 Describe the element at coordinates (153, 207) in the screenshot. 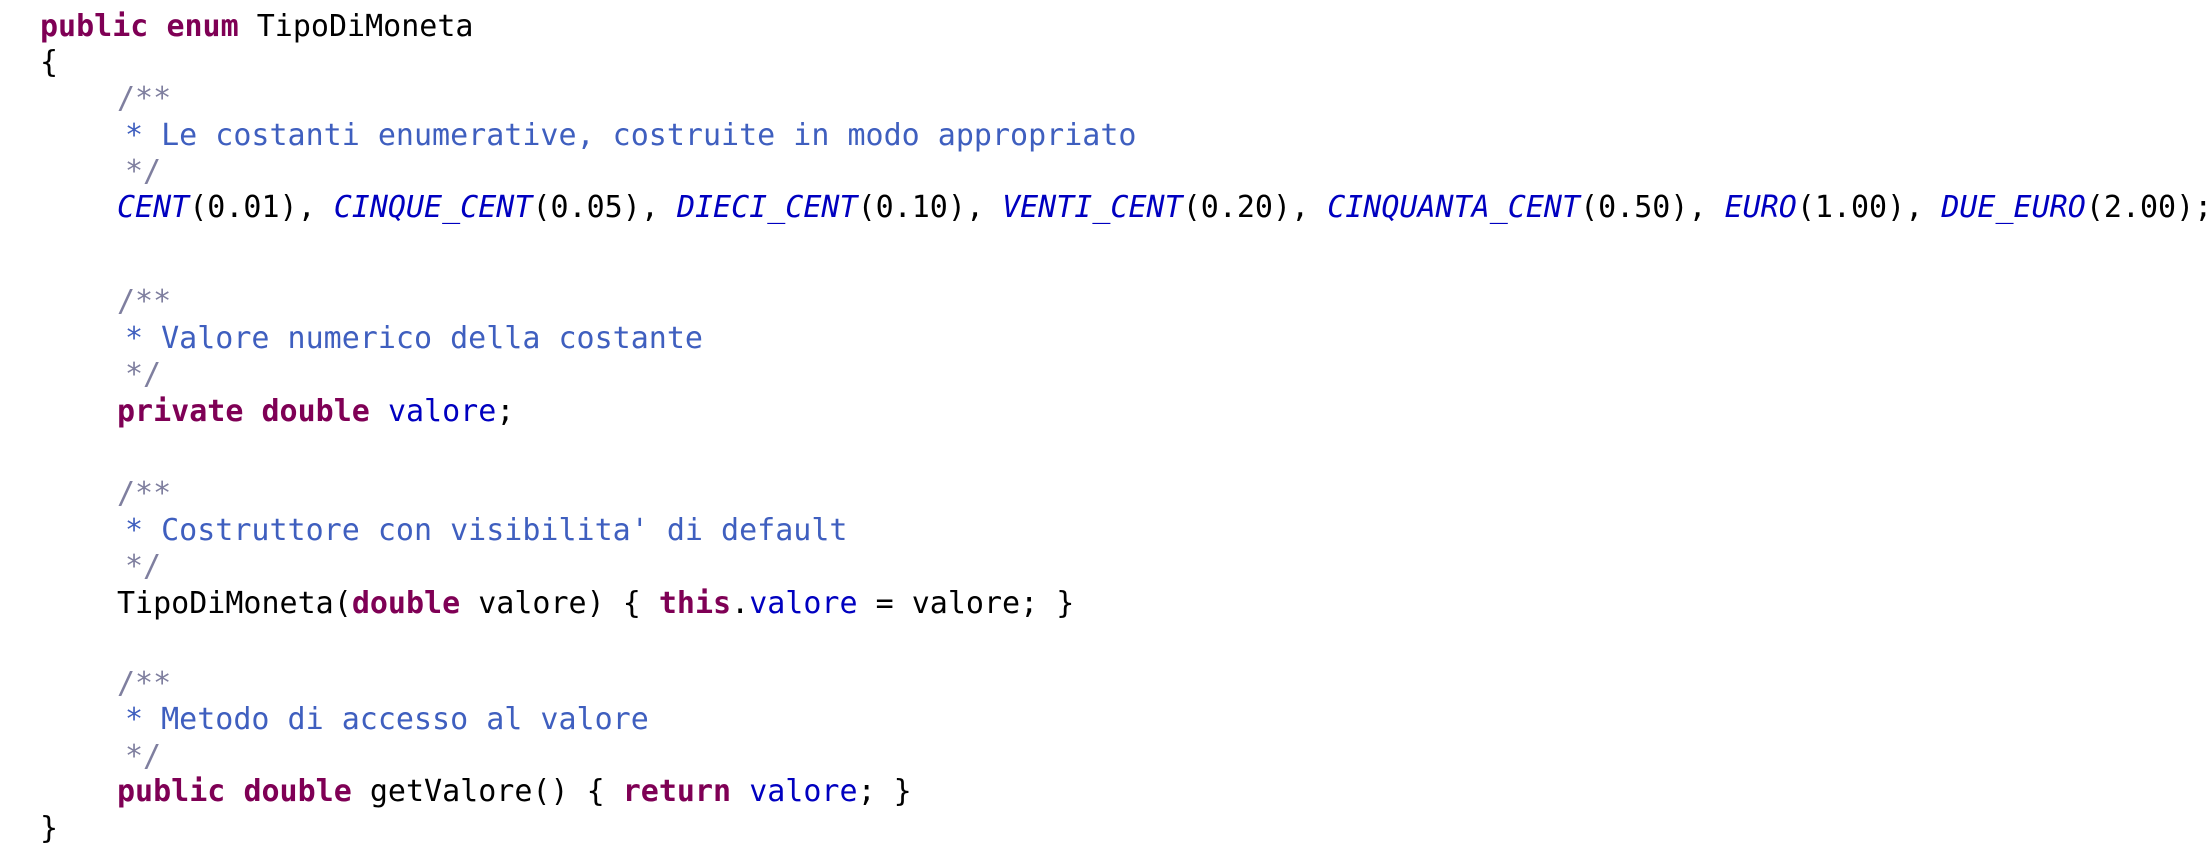

I see `enum-constant: CENT` at that location.